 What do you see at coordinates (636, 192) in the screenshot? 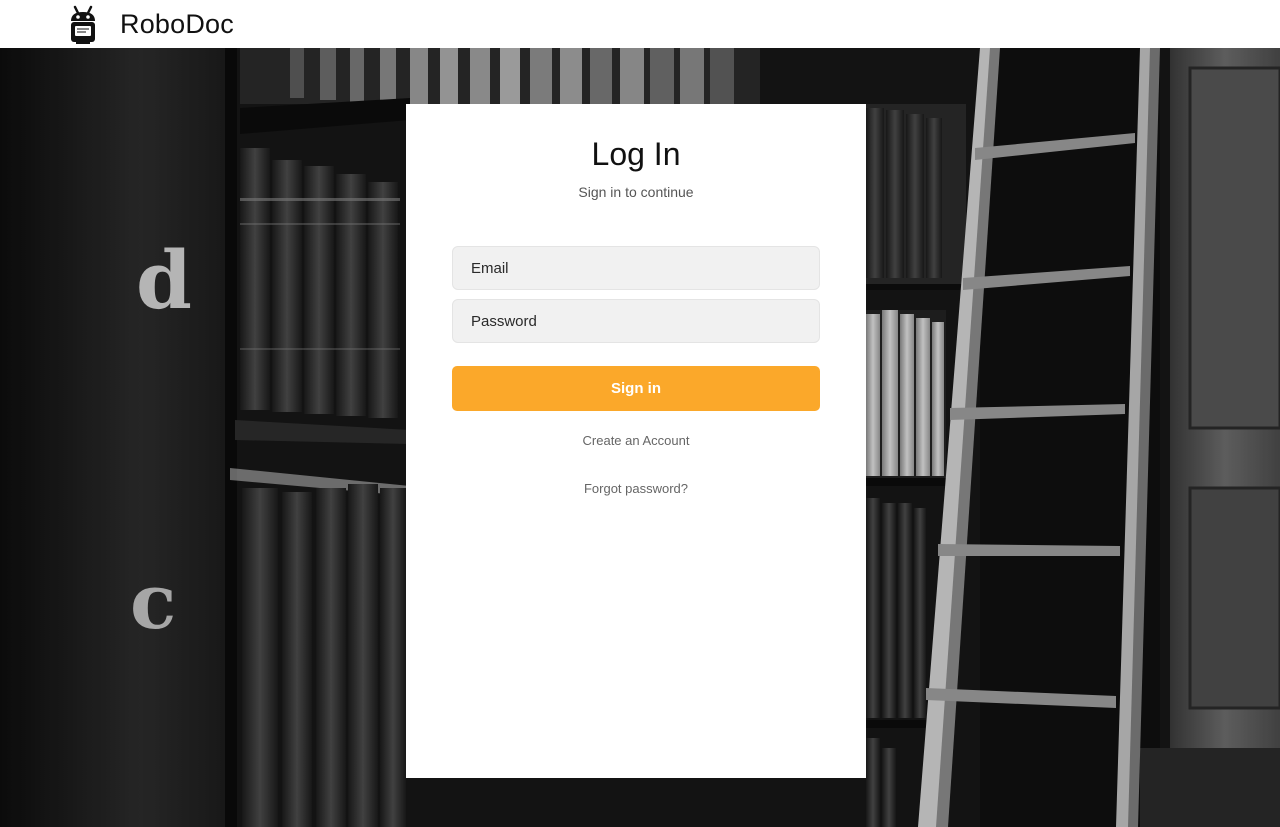
I see `login-subtitle: Sign in to continue` at bounding box center [636, 192].